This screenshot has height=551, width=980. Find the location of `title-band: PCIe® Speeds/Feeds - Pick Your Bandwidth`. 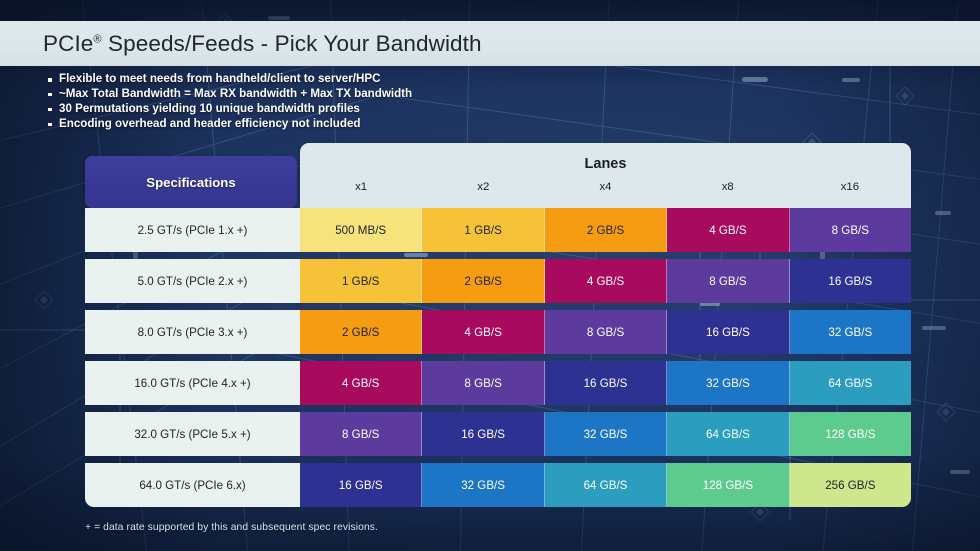

title-band: PCIe® Speeds/Feeds - Pick Your Bandwidth is located at coordinates (490, 43).